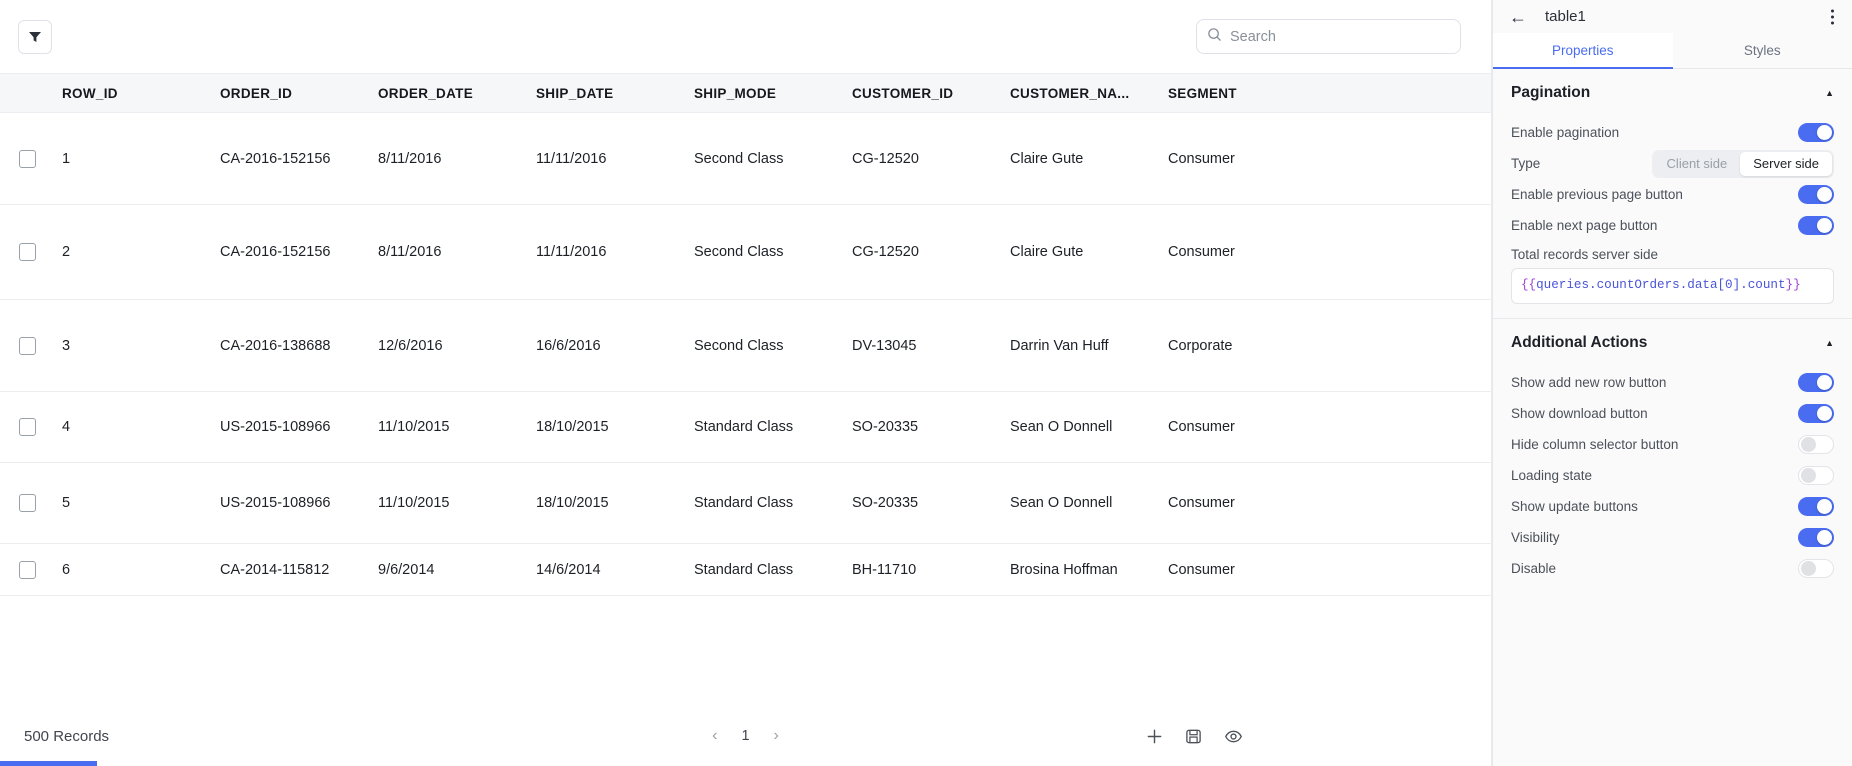 The width and height of the screenshot is (1852, 766). What do you see at coordinates (1529, 285) in the screenshot?
I see `code-open-brace: {{` at bounding box center [1529, 285].